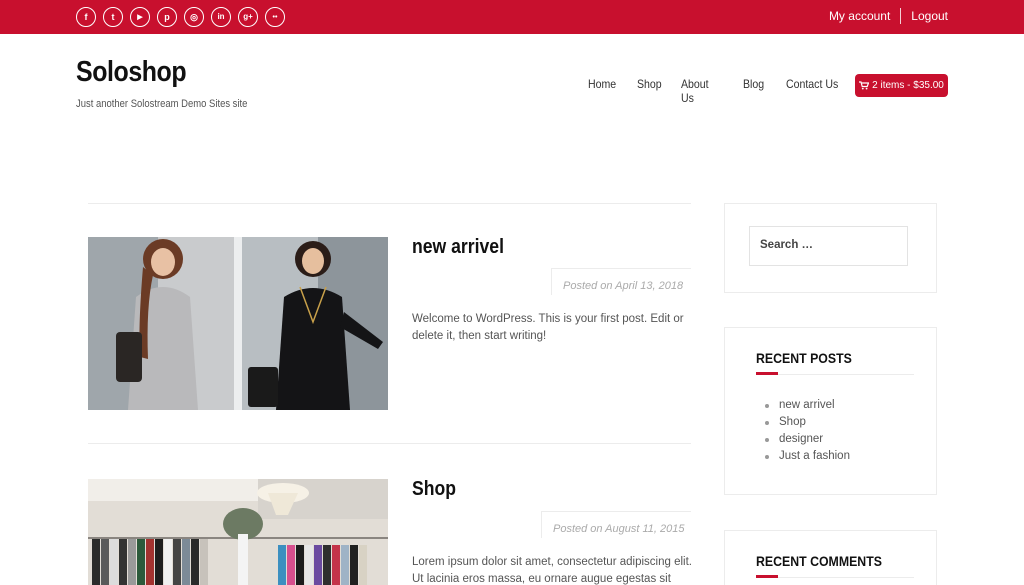  Describe the element at coordinates (804, 358) in the screenshot. I see `widget-title: RECENT POSTS` at that location.